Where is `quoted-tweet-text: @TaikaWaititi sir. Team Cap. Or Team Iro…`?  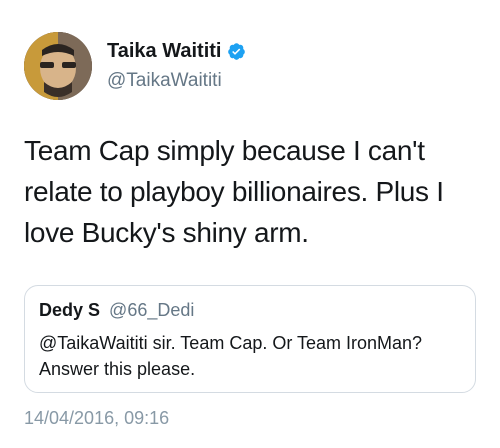
quoted-tweet-text: @TaikaWaititi sir. Team Cap. Or Team Iro… is located at coordinates (231, 356).